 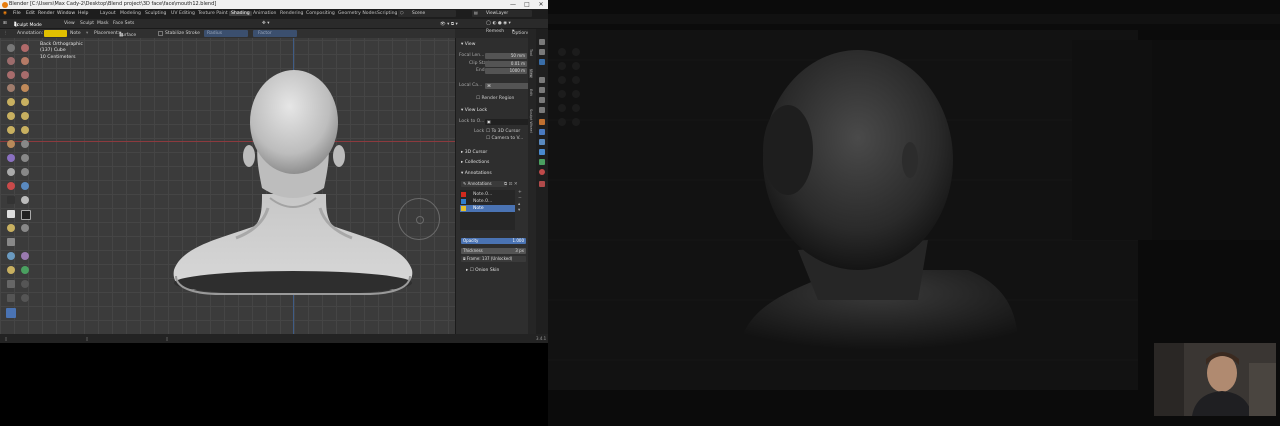 I want to click on tab-scripting: Scripting, so click(x=387, y=13).